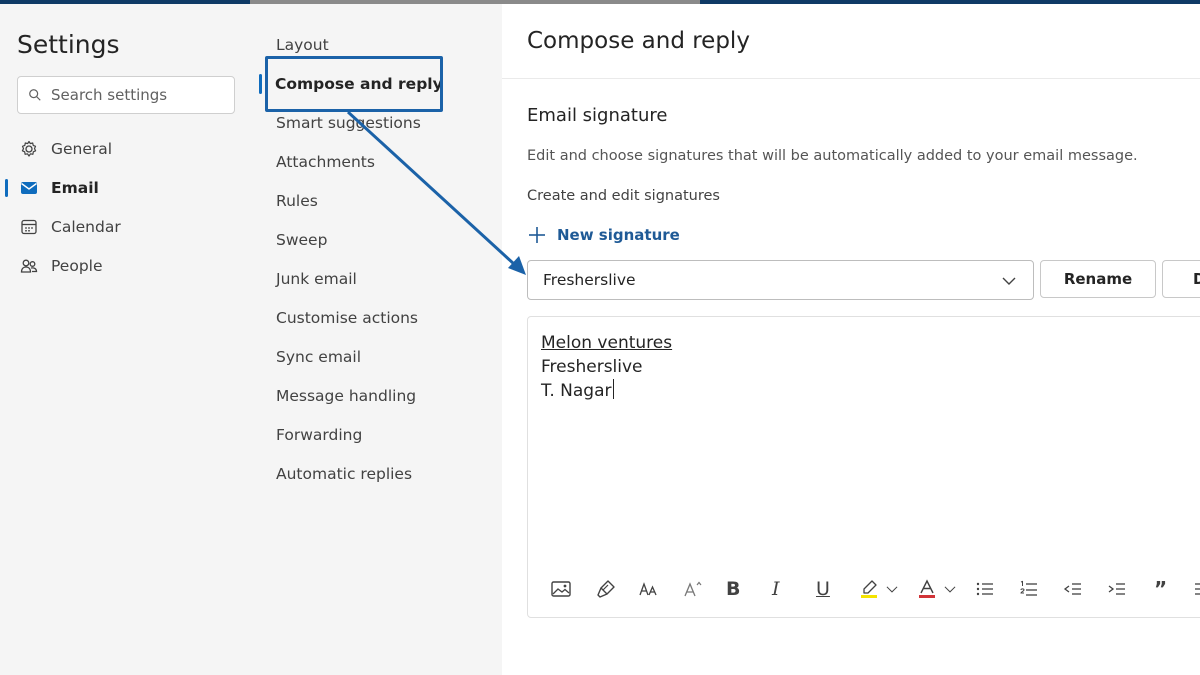  Describe the element at coordinates (1098, 279) in the screenshot. I see `rename-button: Rename` at that location.